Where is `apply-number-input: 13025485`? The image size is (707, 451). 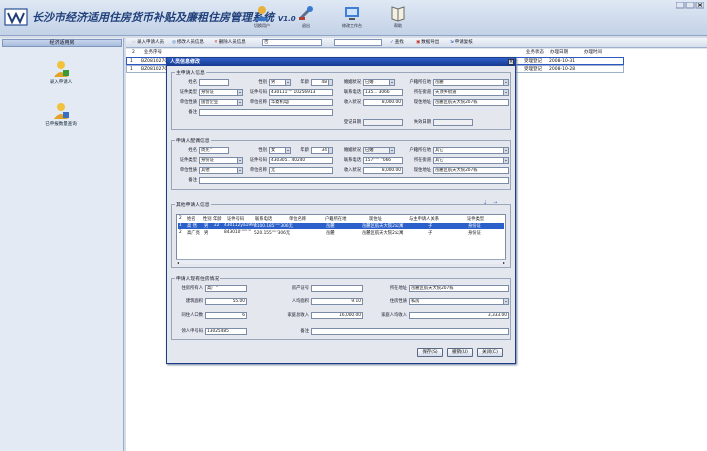 apply-number-input: 13025485 is located at coordinates (226, 331).